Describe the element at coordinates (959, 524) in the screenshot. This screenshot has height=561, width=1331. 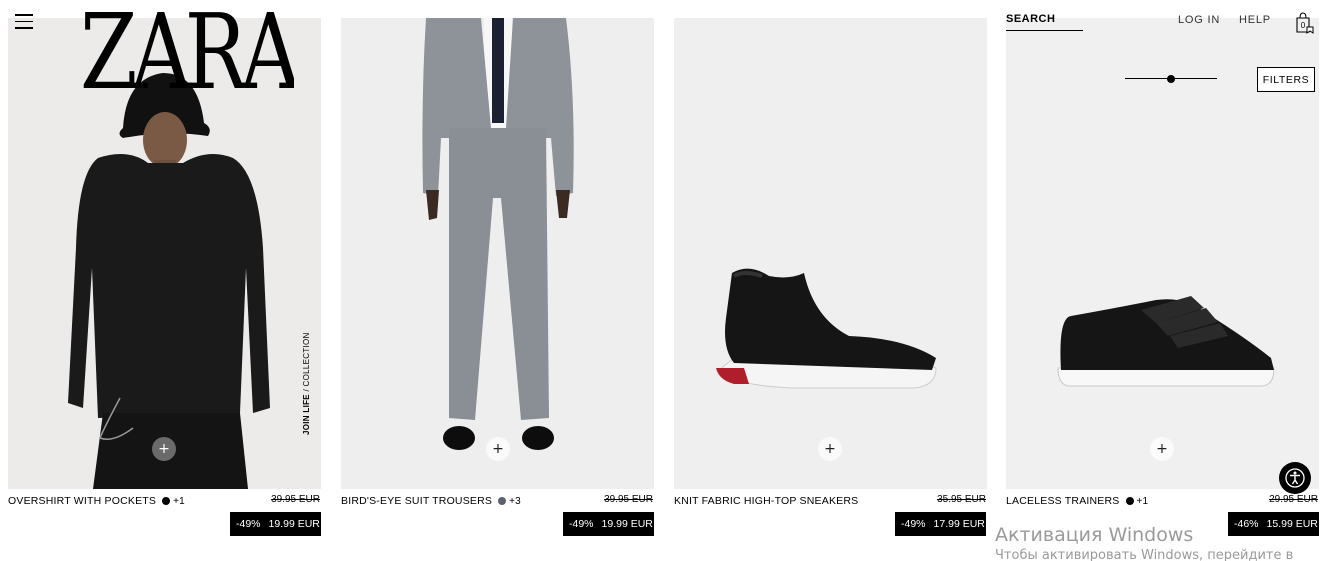
I see `sale-price: 17.99 EUR` at that location.